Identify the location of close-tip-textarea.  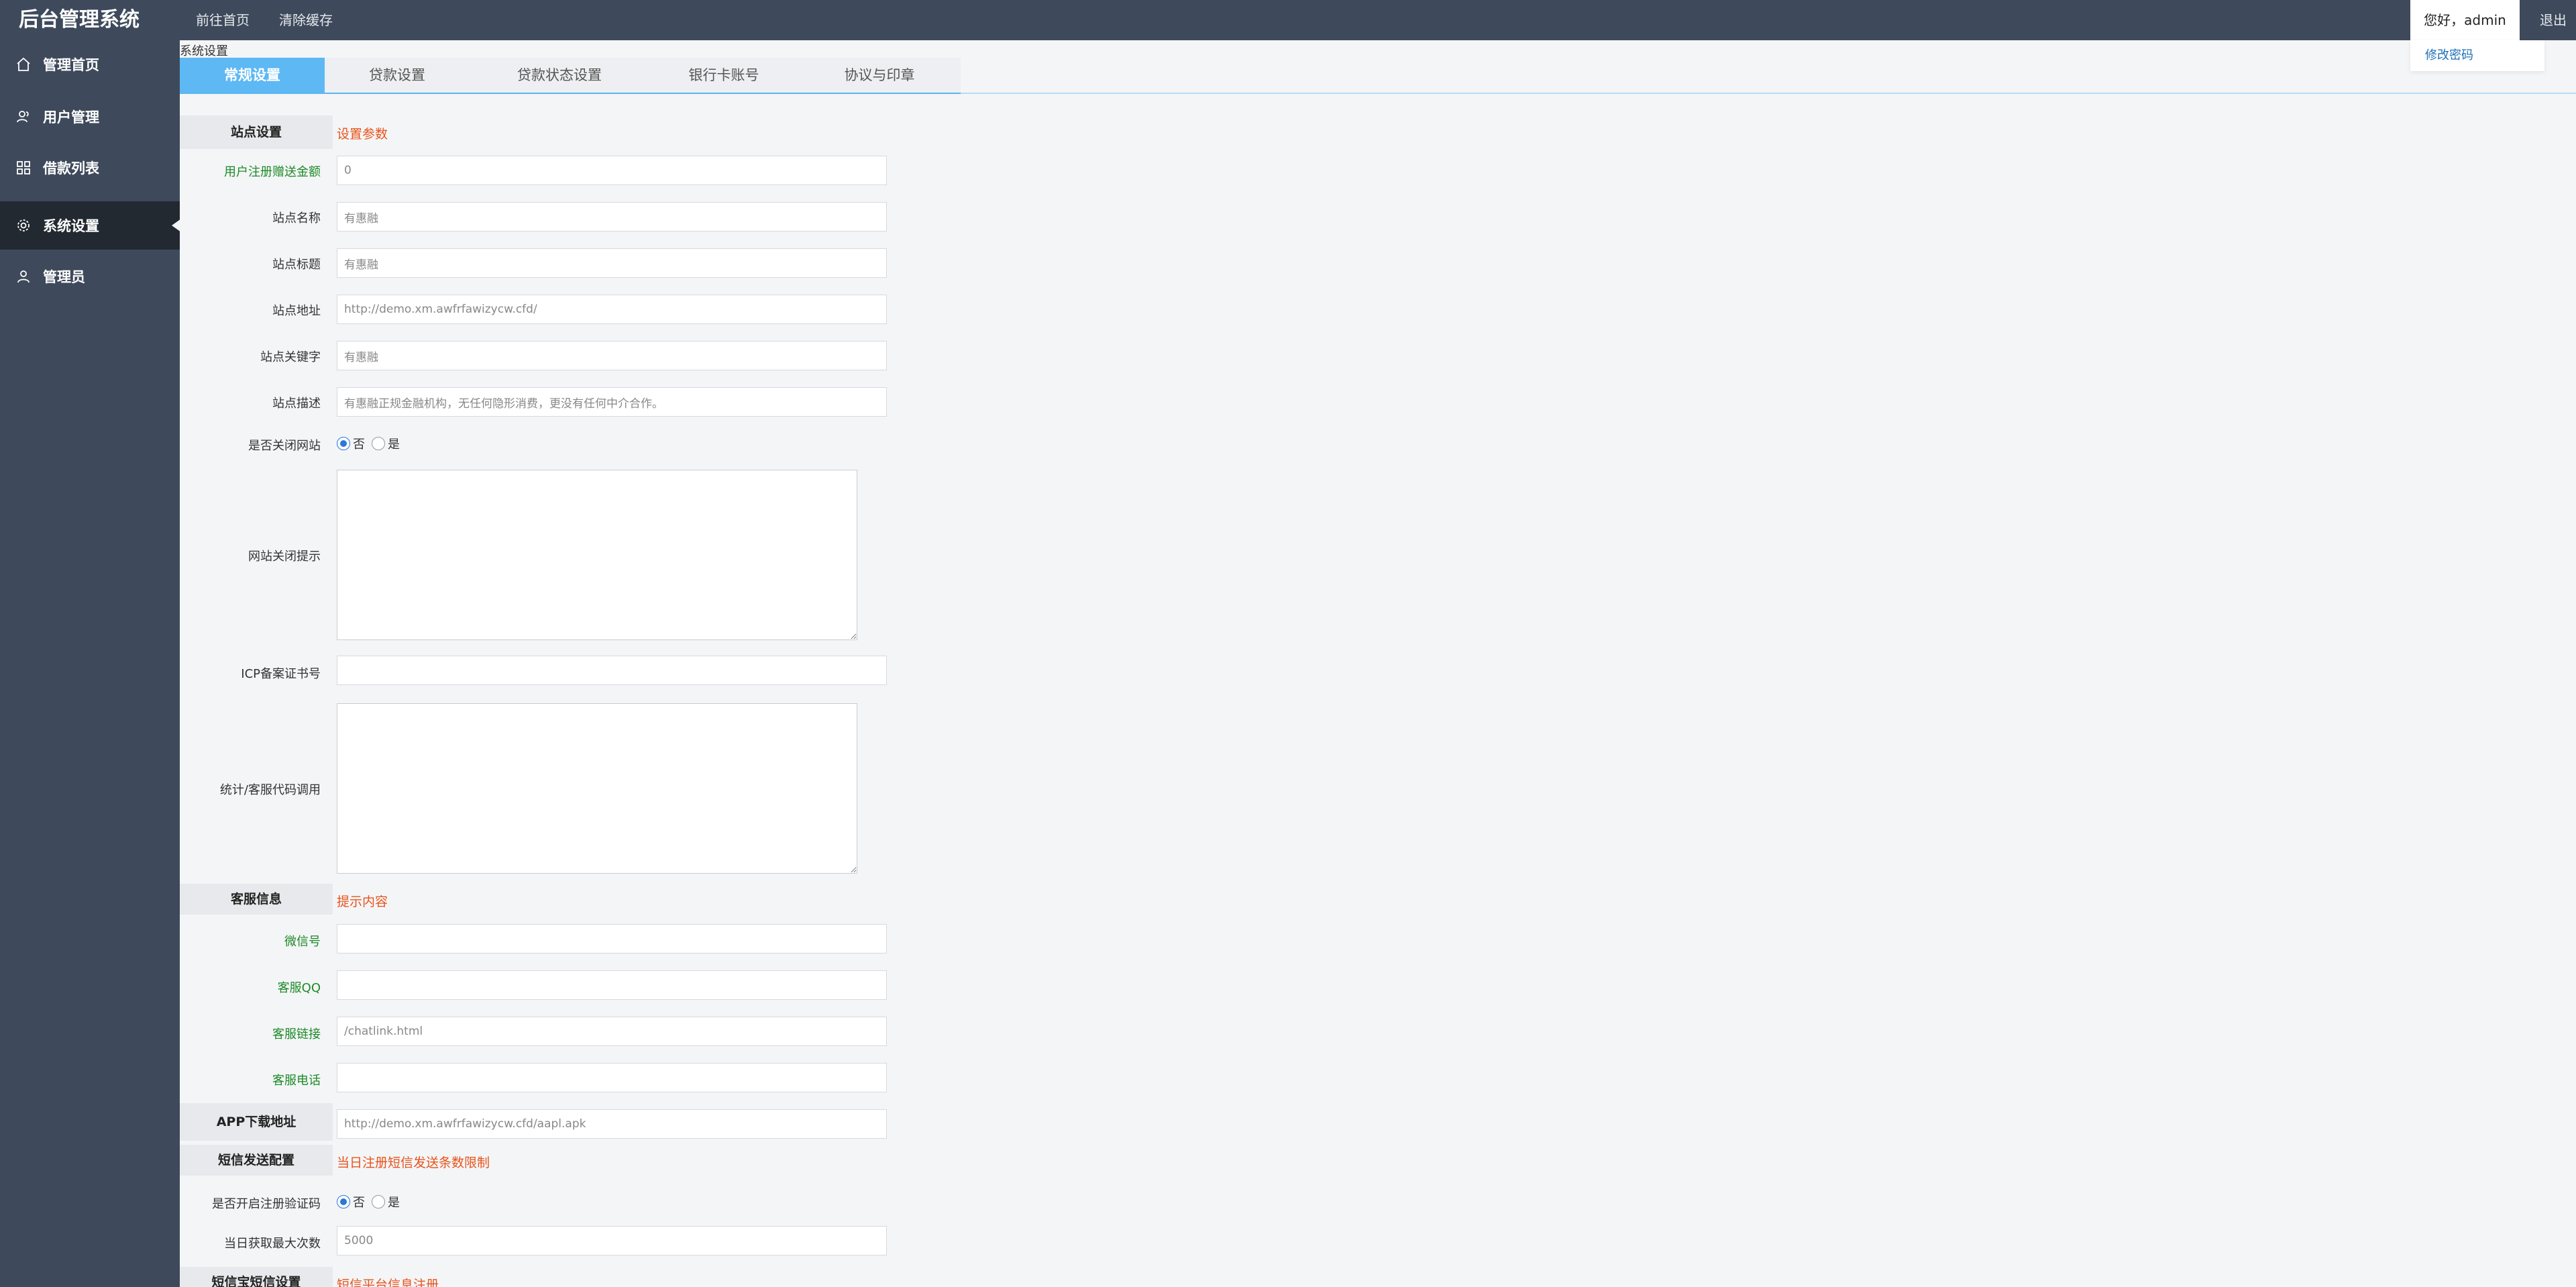
(597, 555).